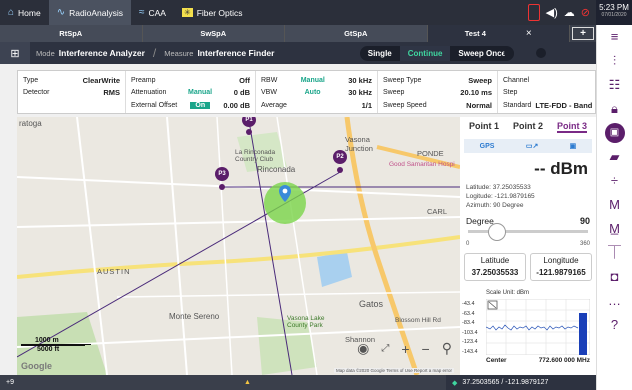 This screenshot has width=632, height=390. What do you see at coordinates (447, 348) in the screenshot?
I see `search-icon: ⚲` at bounding box center [447, 348].